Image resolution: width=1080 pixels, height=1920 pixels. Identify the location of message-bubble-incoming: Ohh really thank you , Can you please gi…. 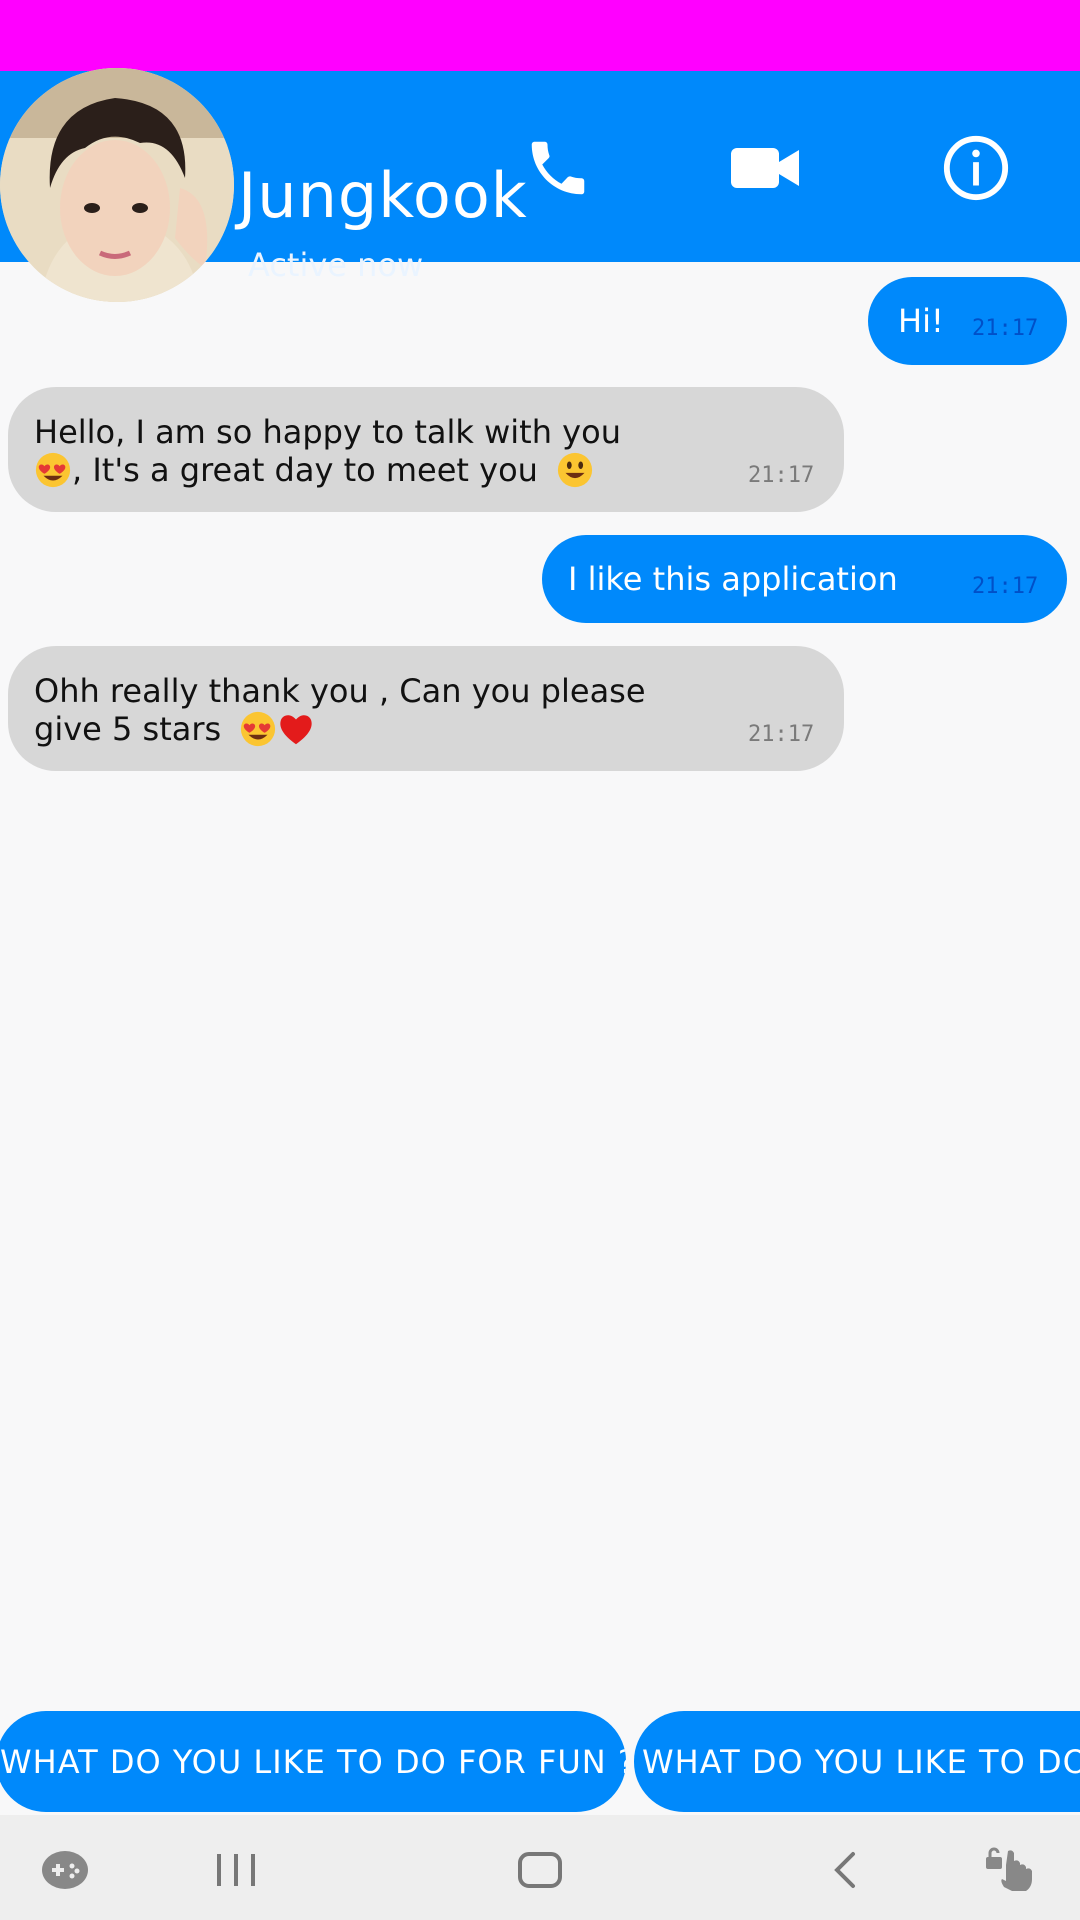
(426, 708).